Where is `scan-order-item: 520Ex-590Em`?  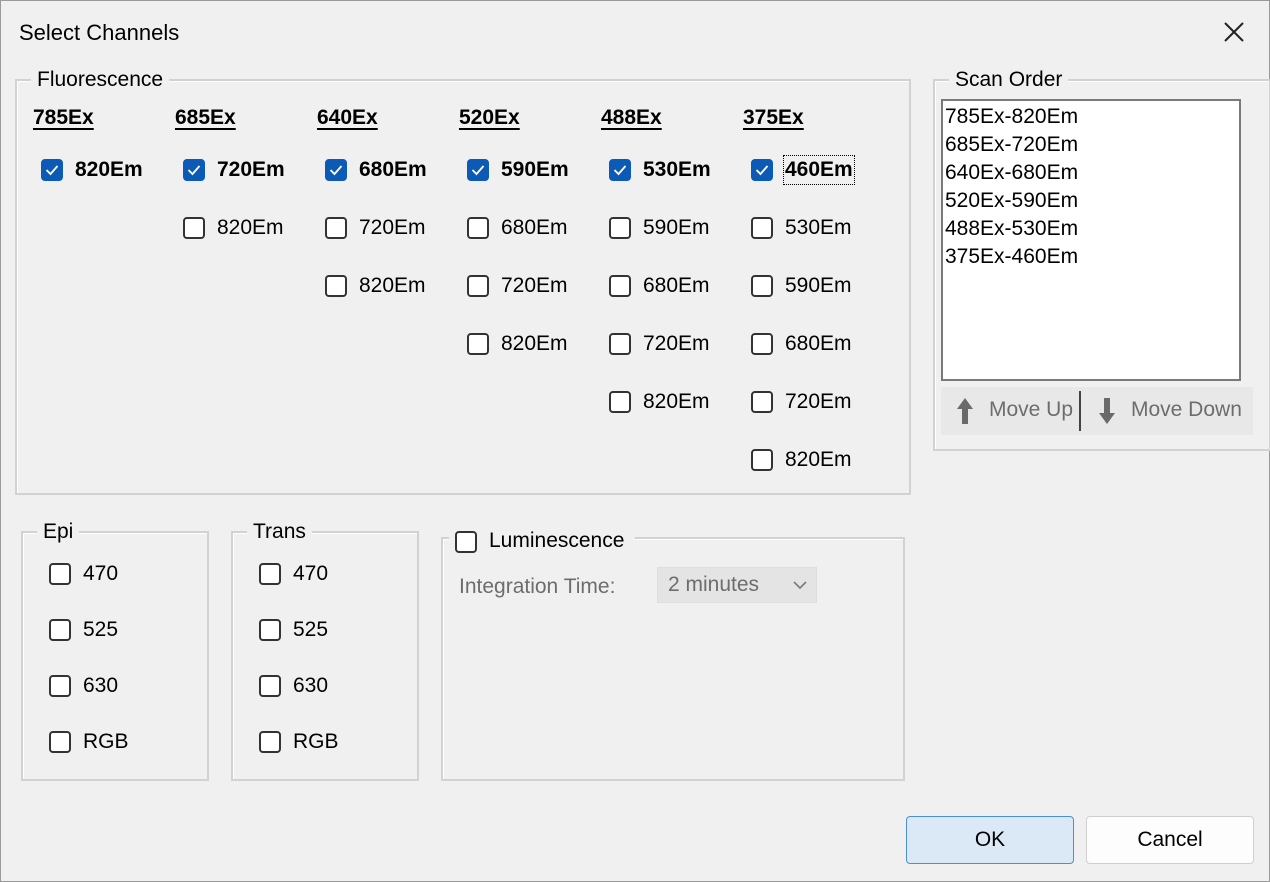 scan-order-item: 520Ex-590Em is located at coordinates (1011, 201).